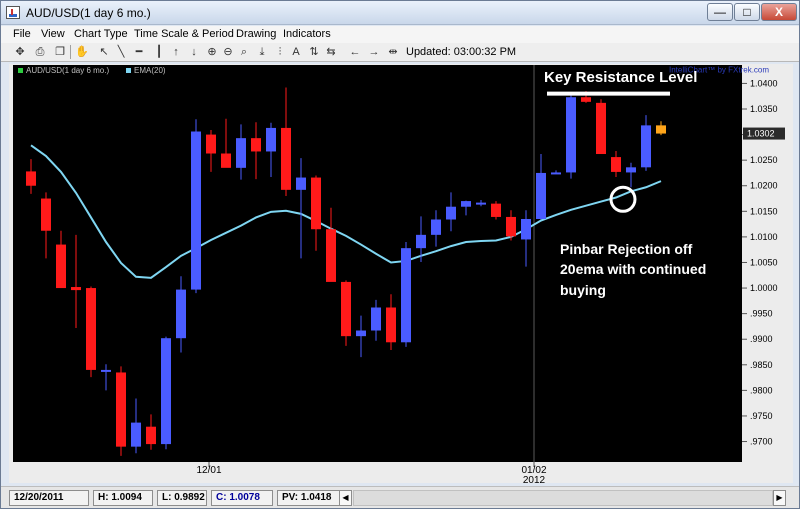  I want to click on vertical-line-icon: ┃, so click(159, 52).